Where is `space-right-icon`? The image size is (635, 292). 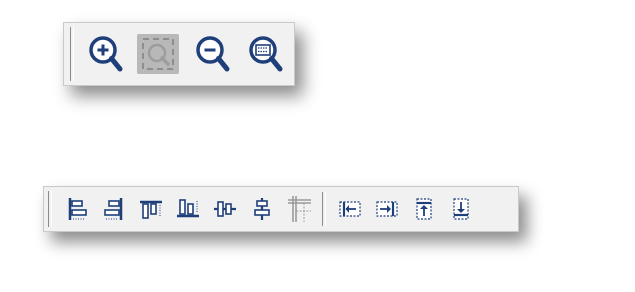
space-right-icon is located at coordinates (386, 209).